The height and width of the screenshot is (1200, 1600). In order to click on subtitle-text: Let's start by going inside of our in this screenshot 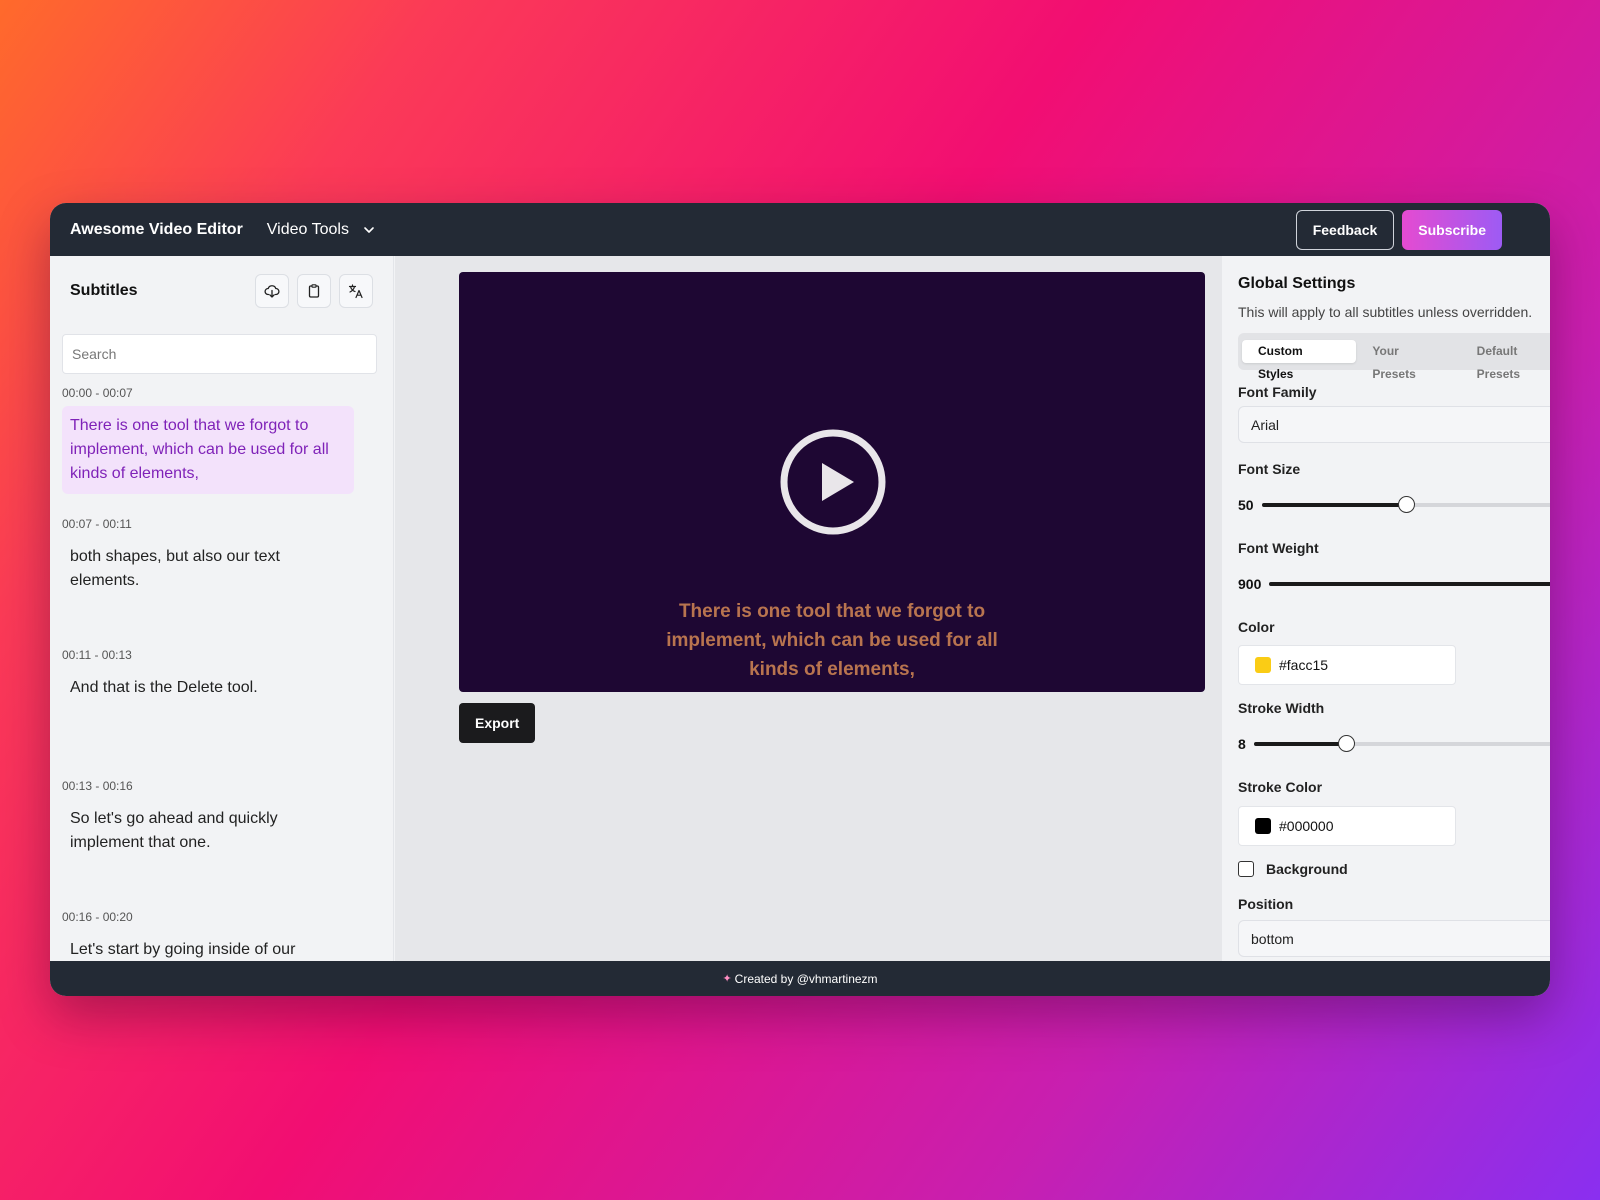, I will do `click(208, 945)`.